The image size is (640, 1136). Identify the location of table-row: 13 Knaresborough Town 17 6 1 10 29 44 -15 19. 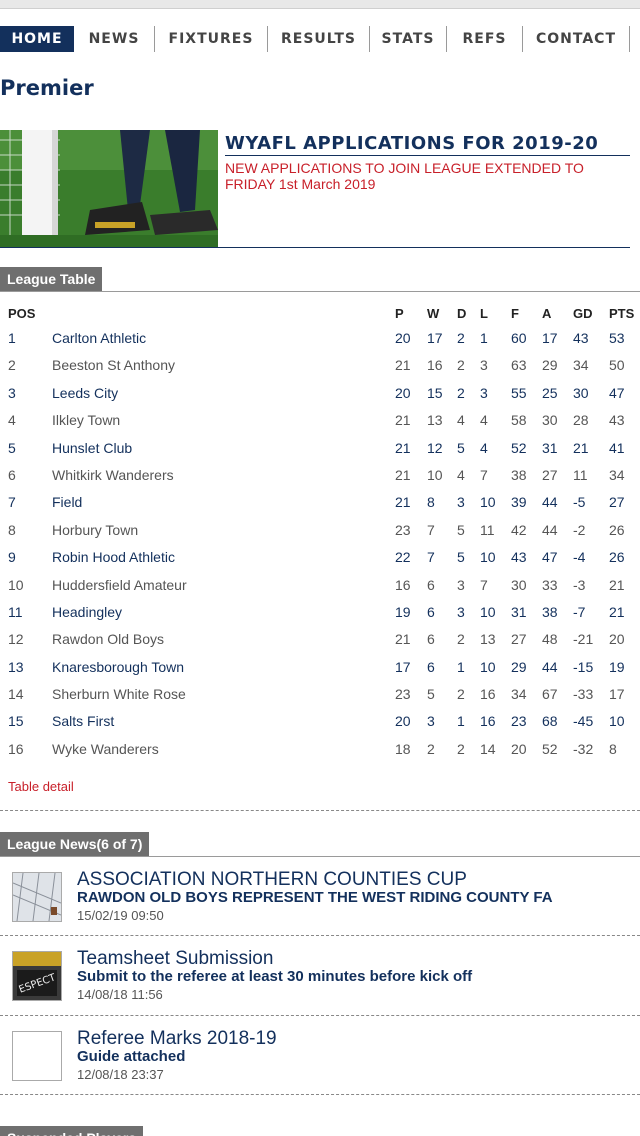
(320, 666).